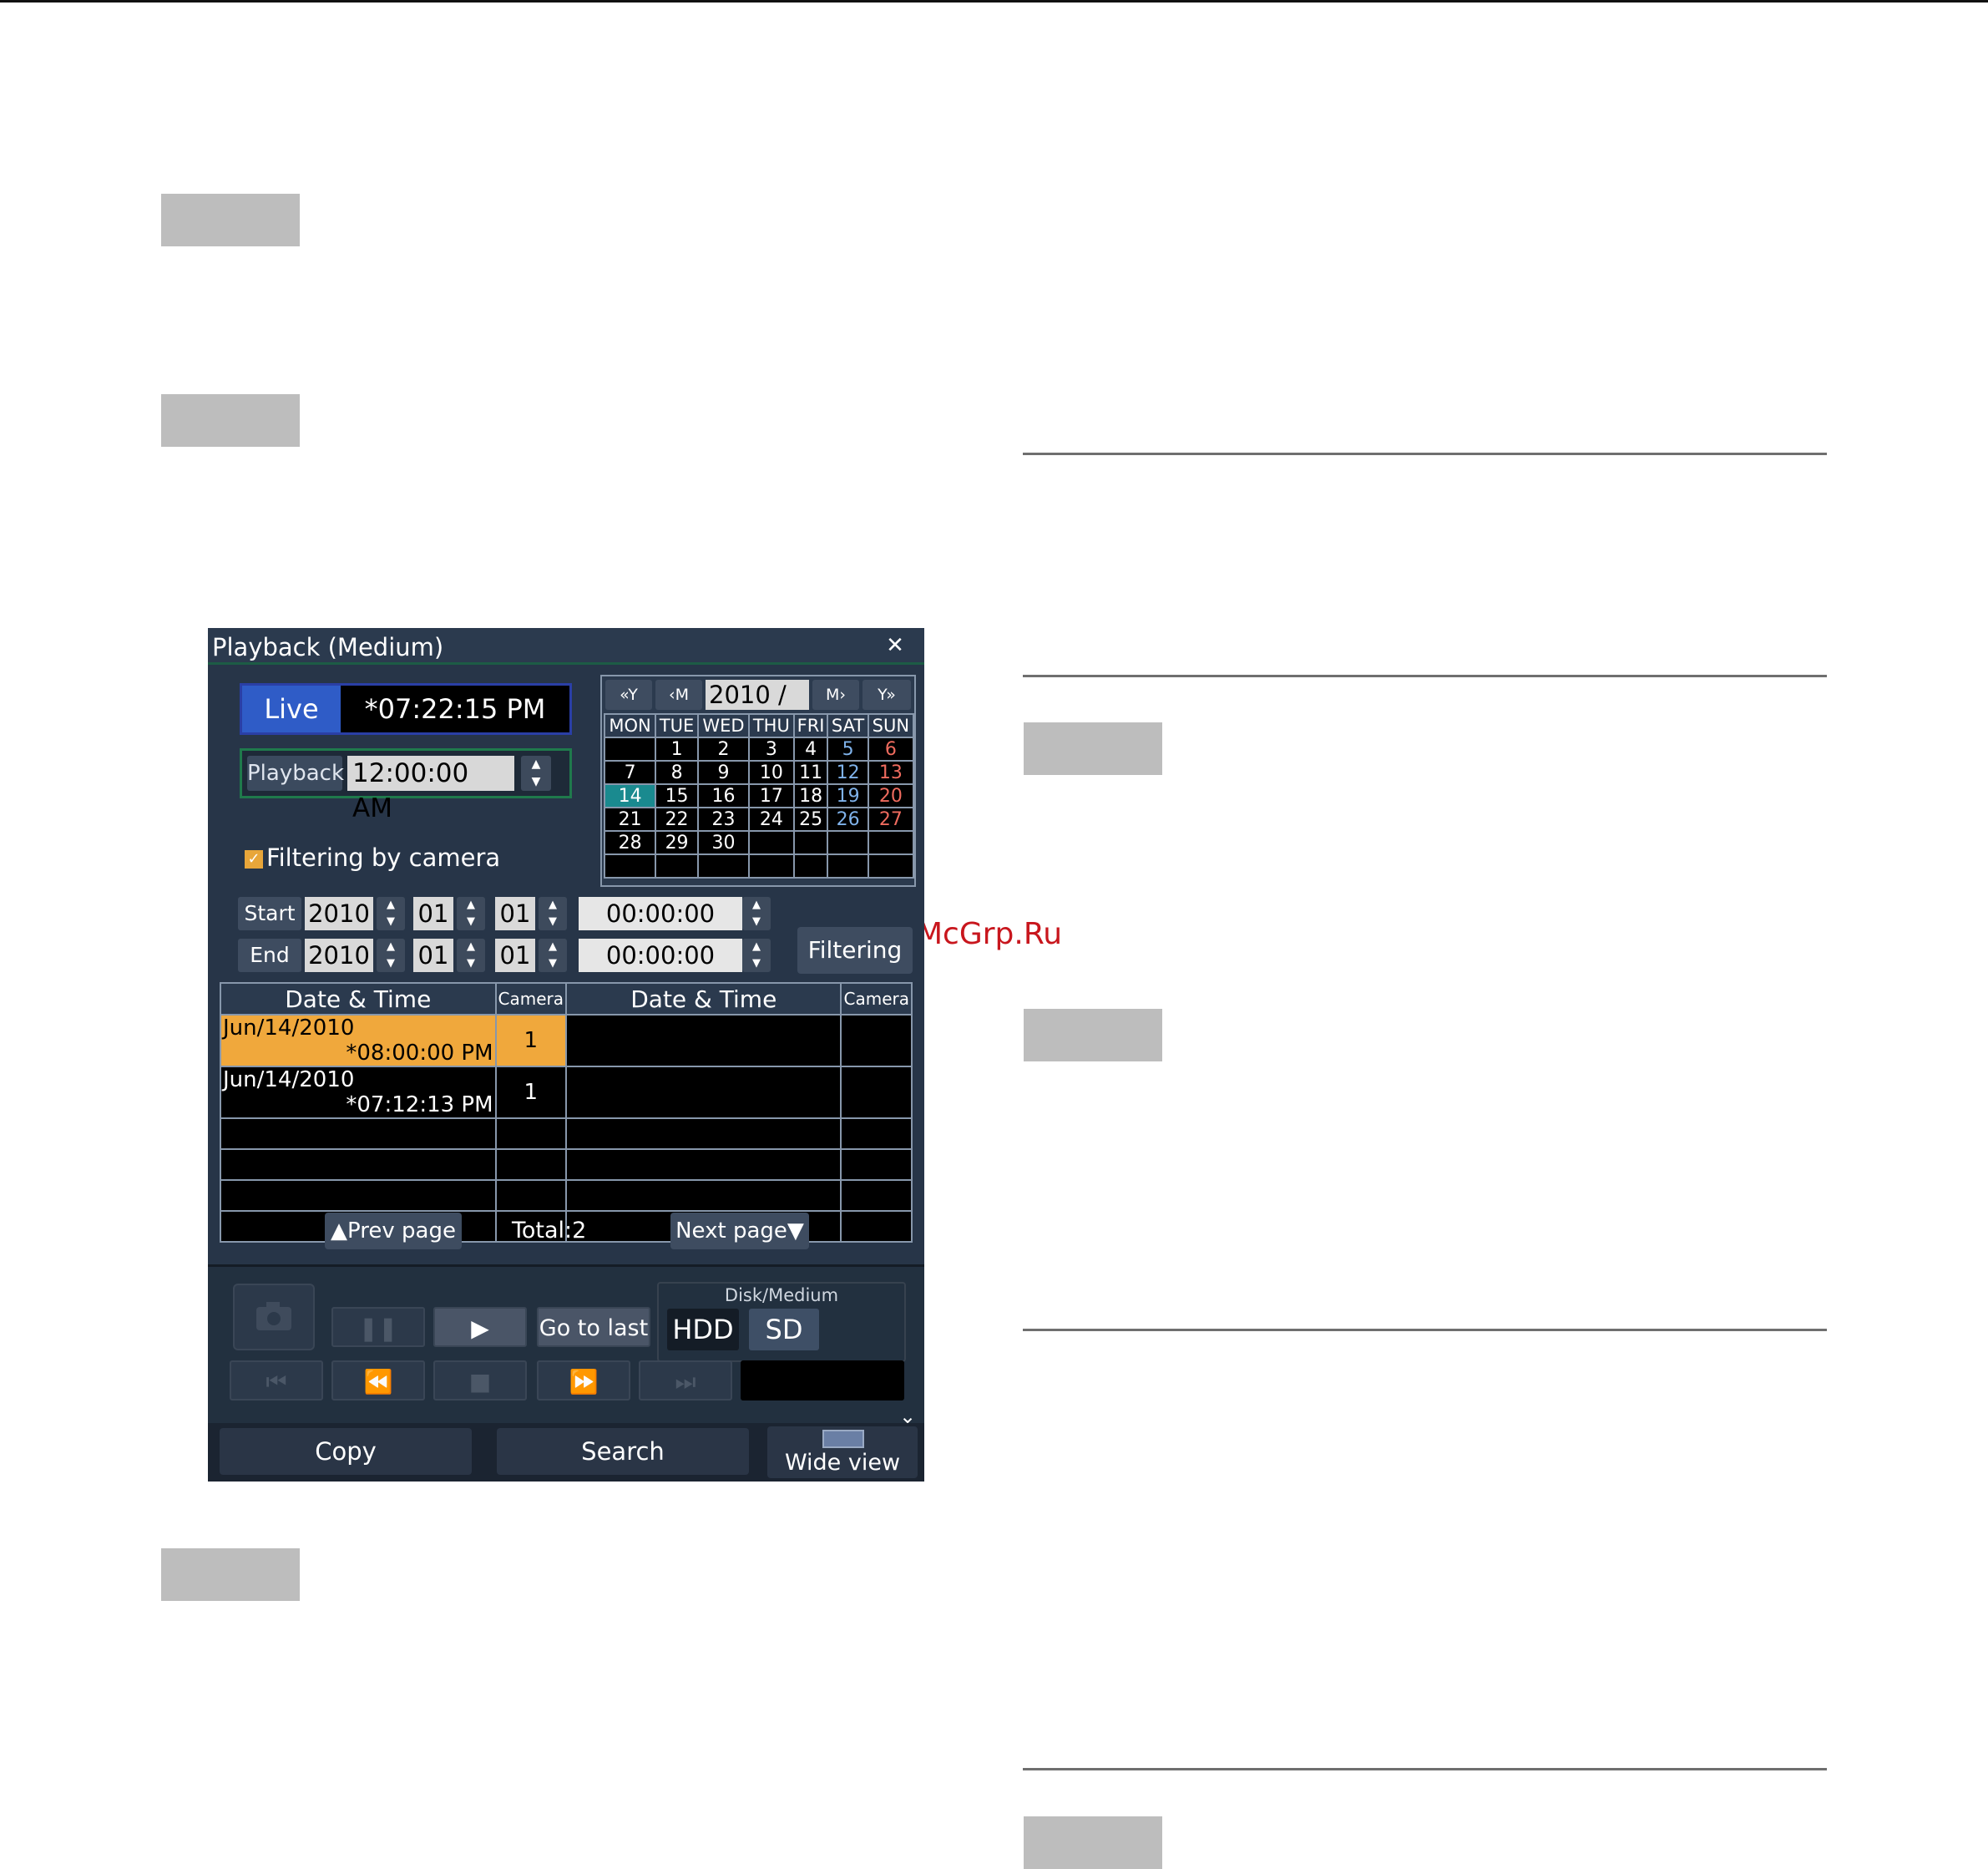  I want to click on end-year-stepper: ▲ ▼, so click(391, 955).